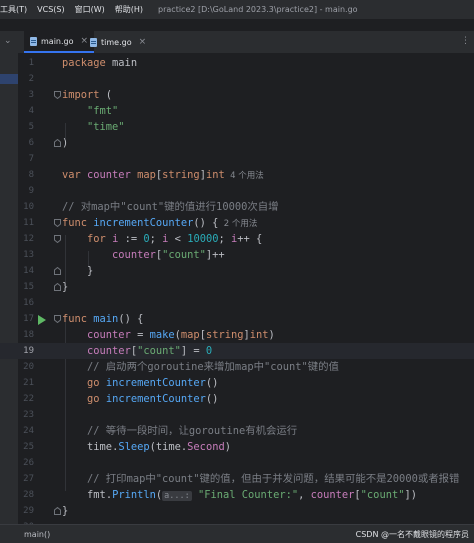 This screenshot has width=474, height=543. I want to click on line-number: 24, so click(28, 431).